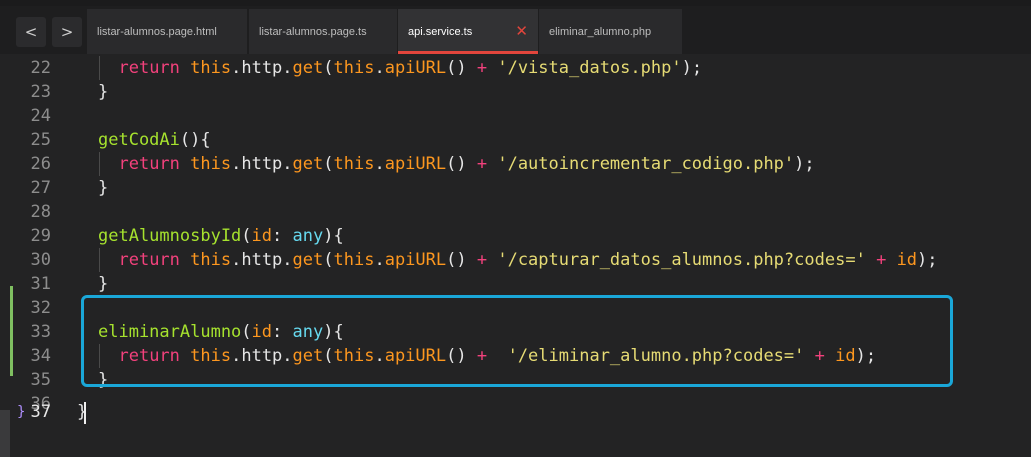 This screenshot has width=1031, height=457. Describe the element at coordinates (440, 31) in the screenshot. I see `tab-label: api.service.ts` at that location.